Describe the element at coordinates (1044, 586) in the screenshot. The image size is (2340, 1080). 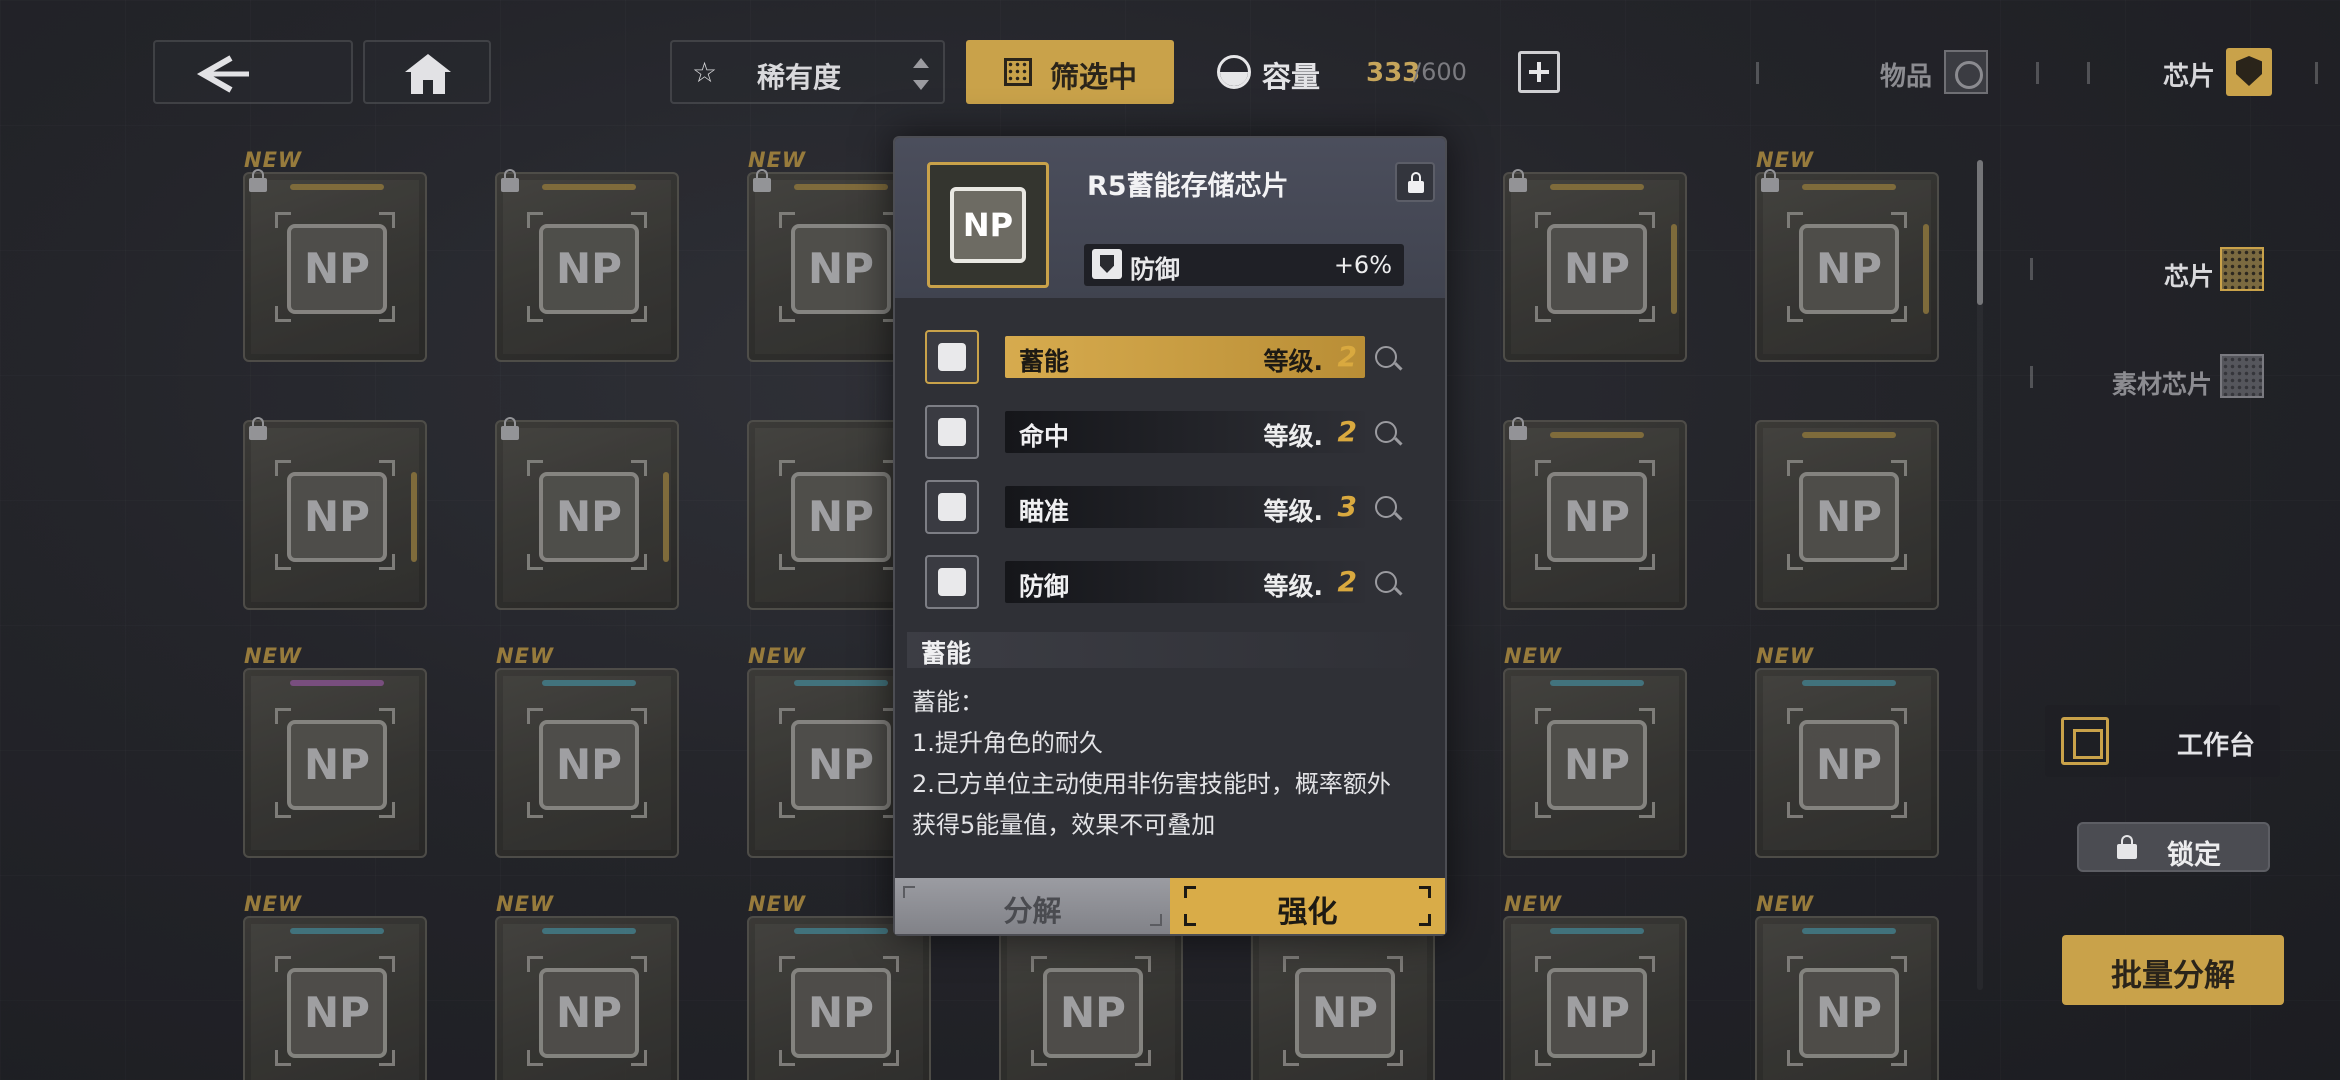
I see `skill-name: 防御` at that location.